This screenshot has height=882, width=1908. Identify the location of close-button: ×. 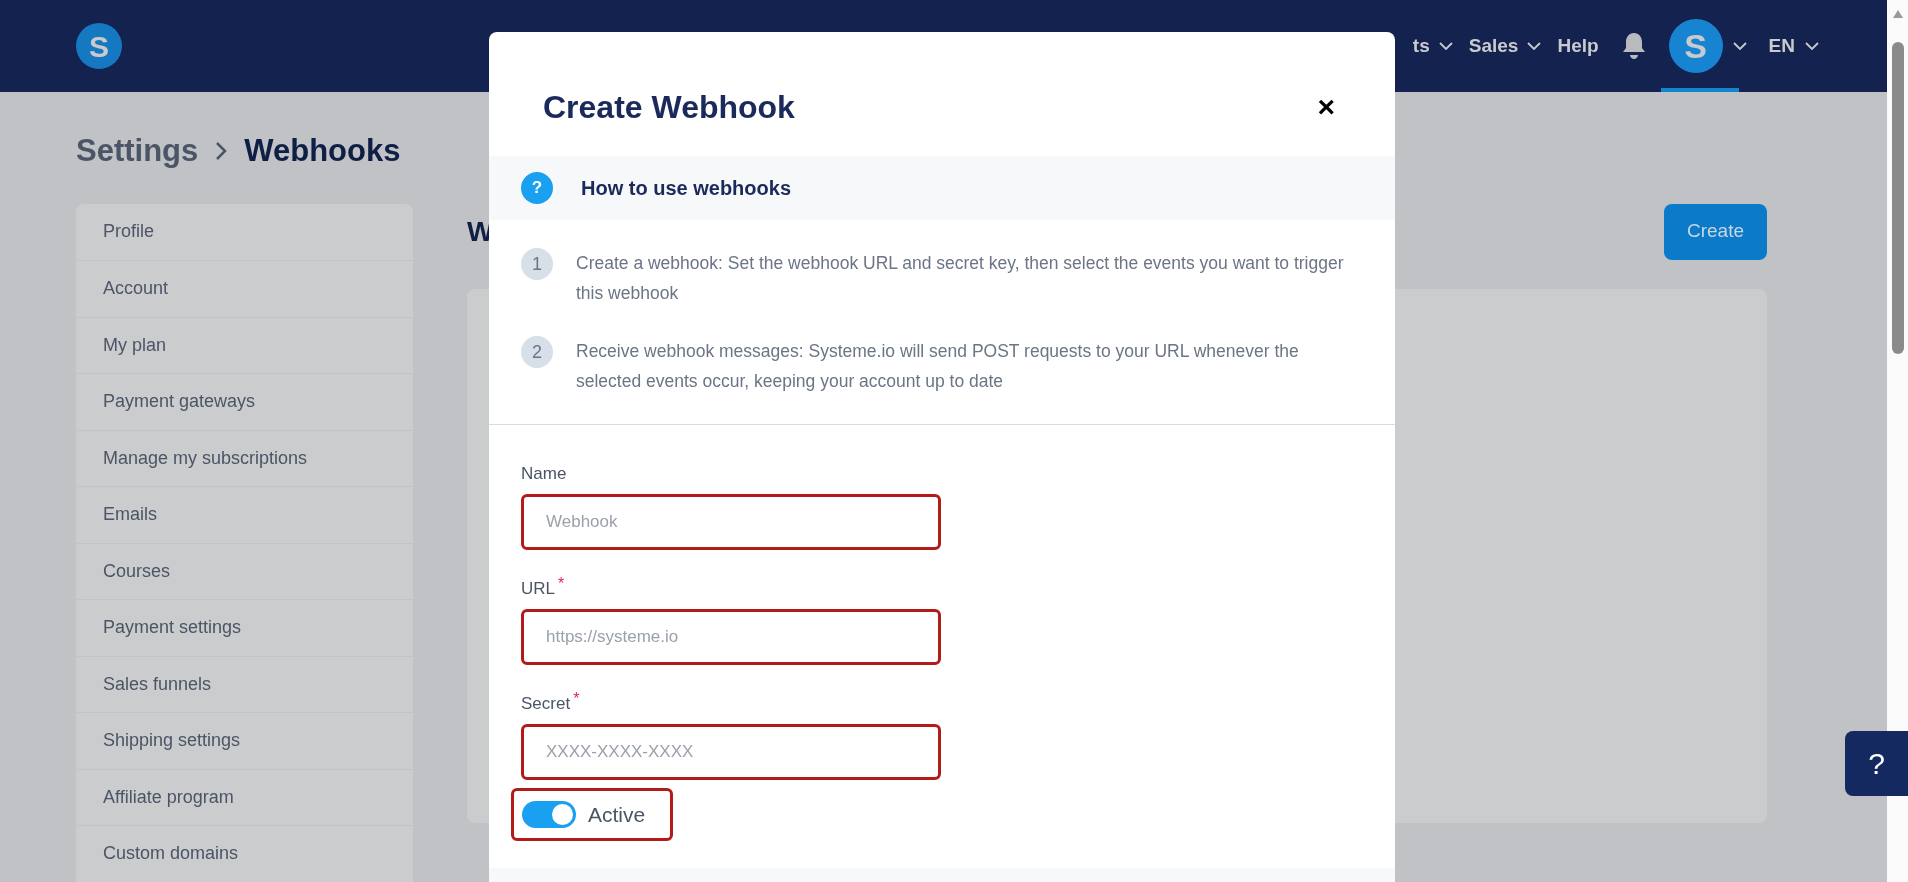
(1326, 107).